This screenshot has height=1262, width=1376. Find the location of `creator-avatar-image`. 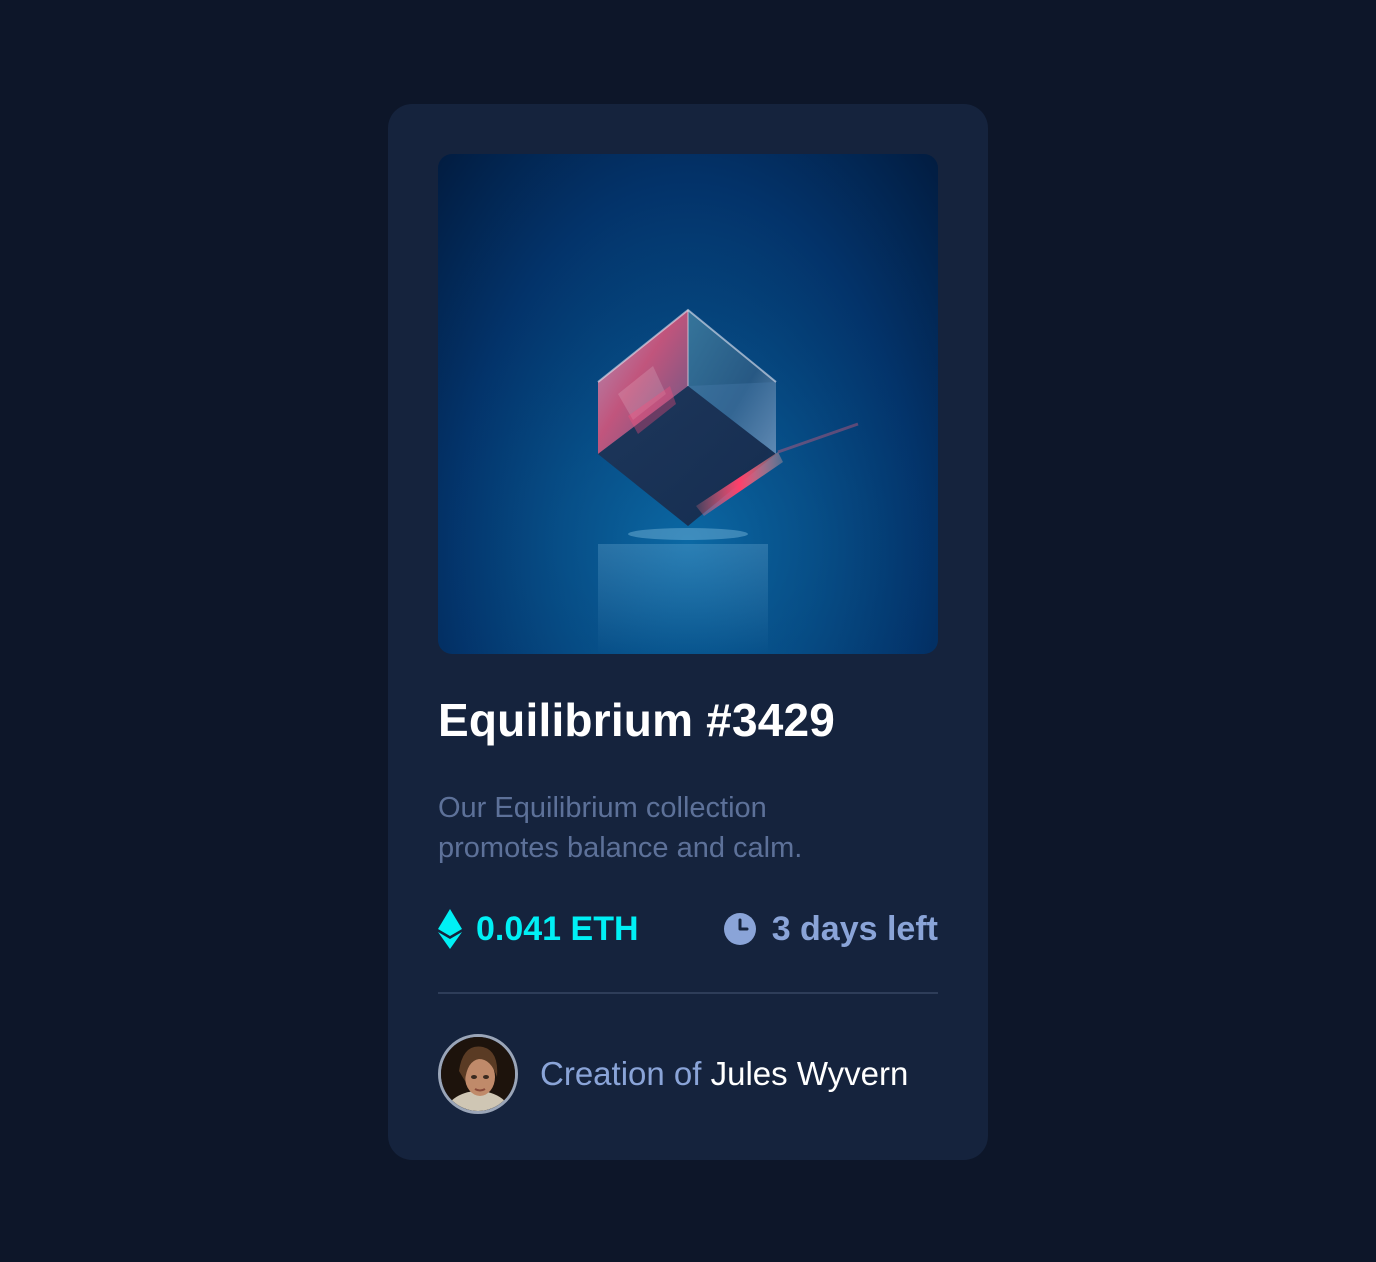

creator-avatar-image is located at coordinates (478, 1074).